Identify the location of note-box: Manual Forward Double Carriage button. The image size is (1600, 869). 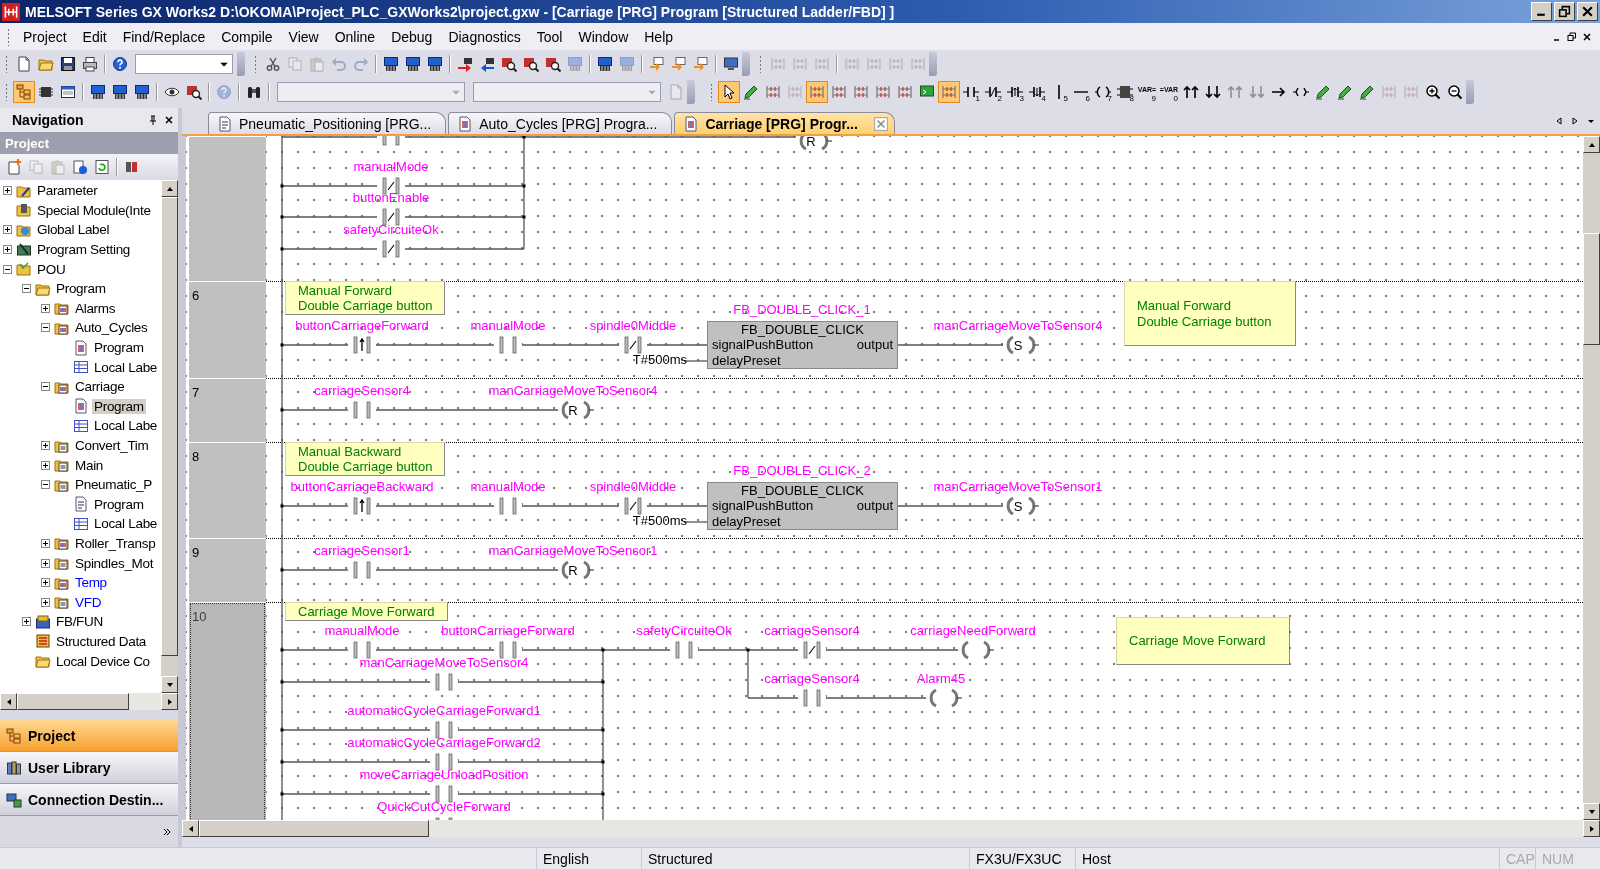
(1210, 313).